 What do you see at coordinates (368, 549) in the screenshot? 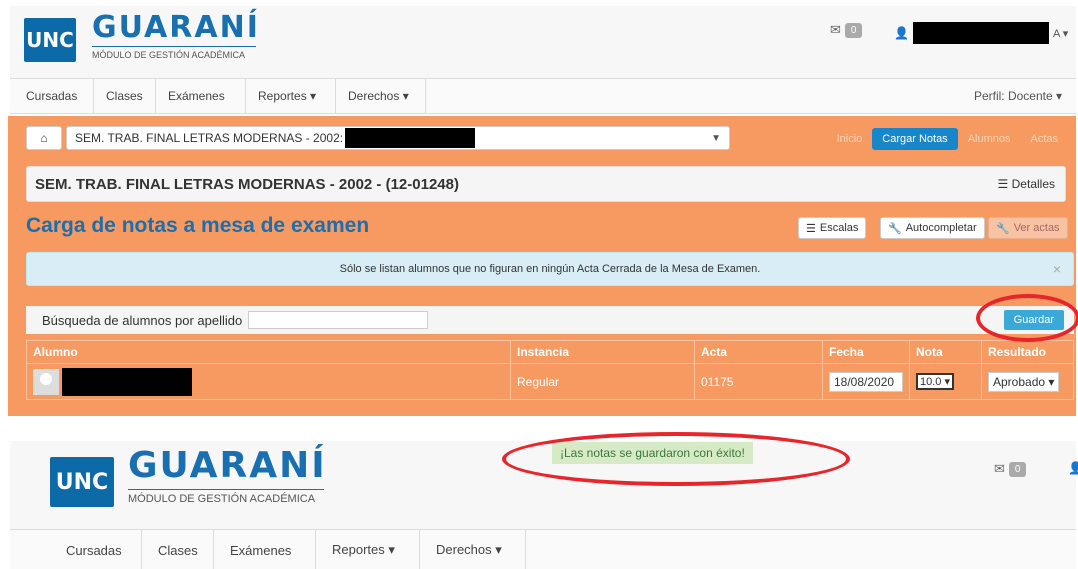
I see `nav-reportes-bottom: Reportes ▾` at bounding box center [368, 549].